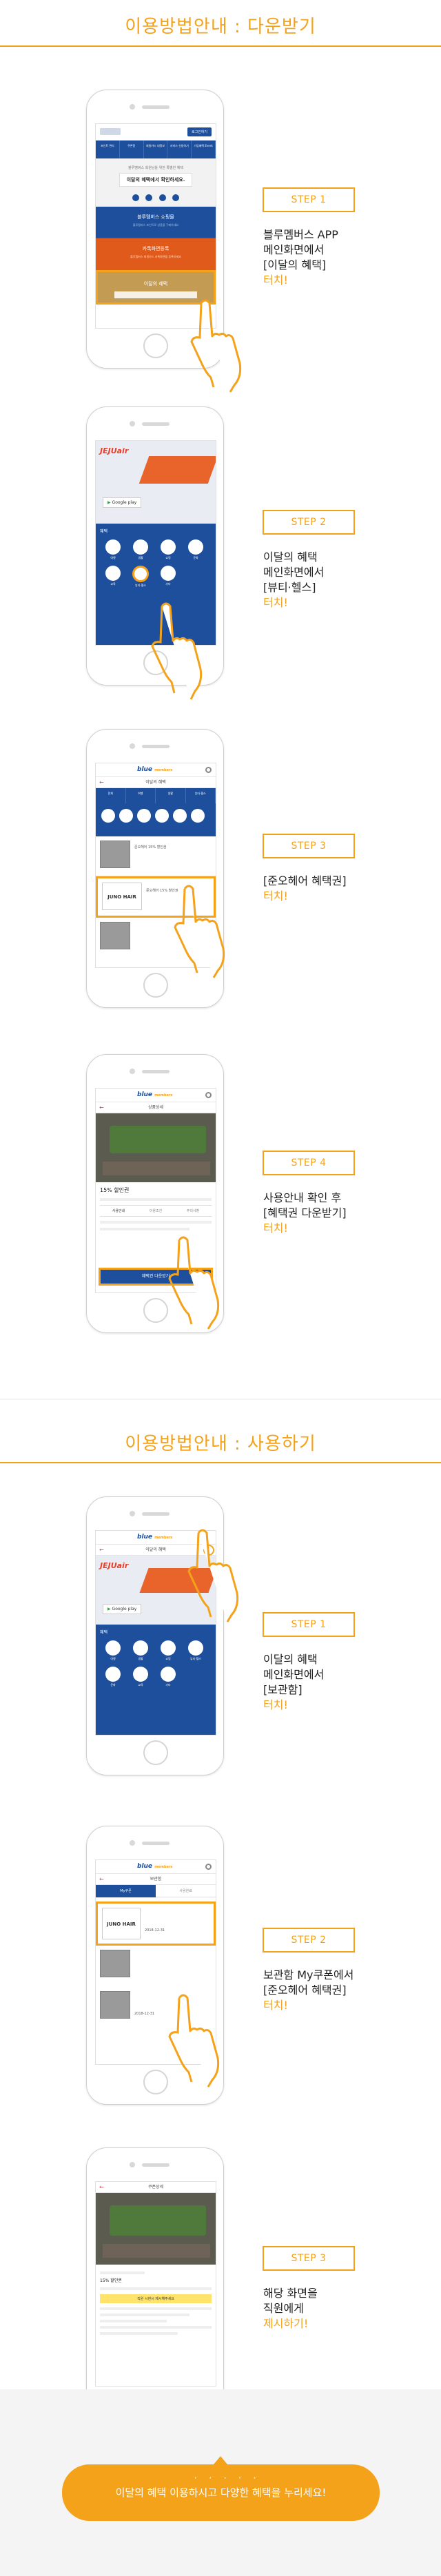 The image size is (441, 2576). Describe the element at coordinates (305, 1213) in the screenshot. I see `step-text-download-4: 사용안내 확인 후 [혜택권 다운받기] 터치!` at that location.